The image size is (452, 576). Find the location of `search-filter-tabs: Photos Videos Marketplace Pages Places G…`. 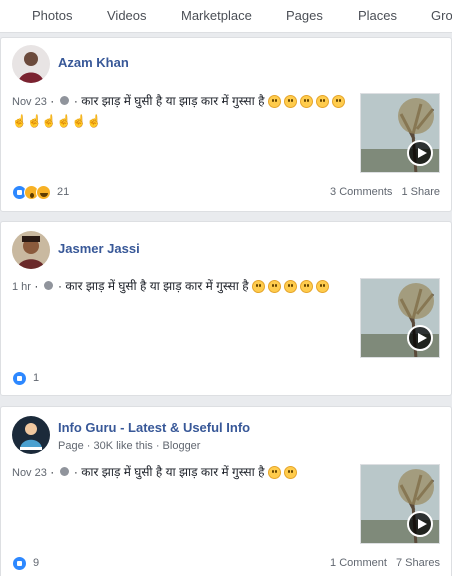

search-filter-tabs: Photos Videos Marketplace Pages Places G… is located at coordinates (226, 16).